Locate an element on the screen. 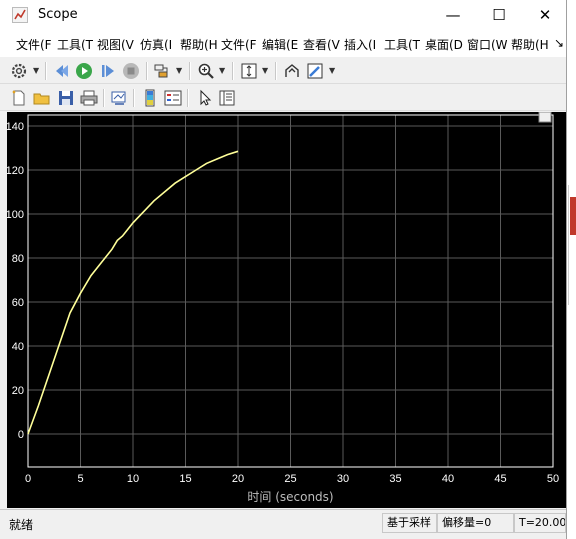 The width and height of the screenshot is (576, 539). x-axis-label: 时间 (seconds) is located at coordinates (290, 497).